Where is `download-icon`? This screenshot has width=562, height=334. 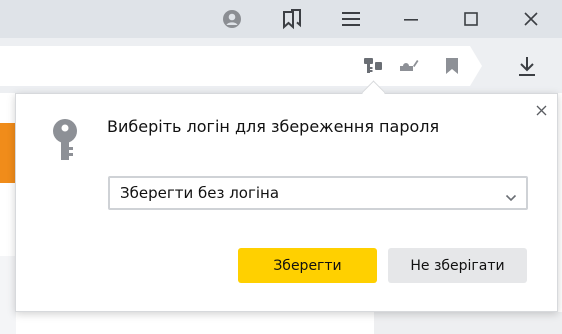 download-icon is located at coordinates (527, 66).